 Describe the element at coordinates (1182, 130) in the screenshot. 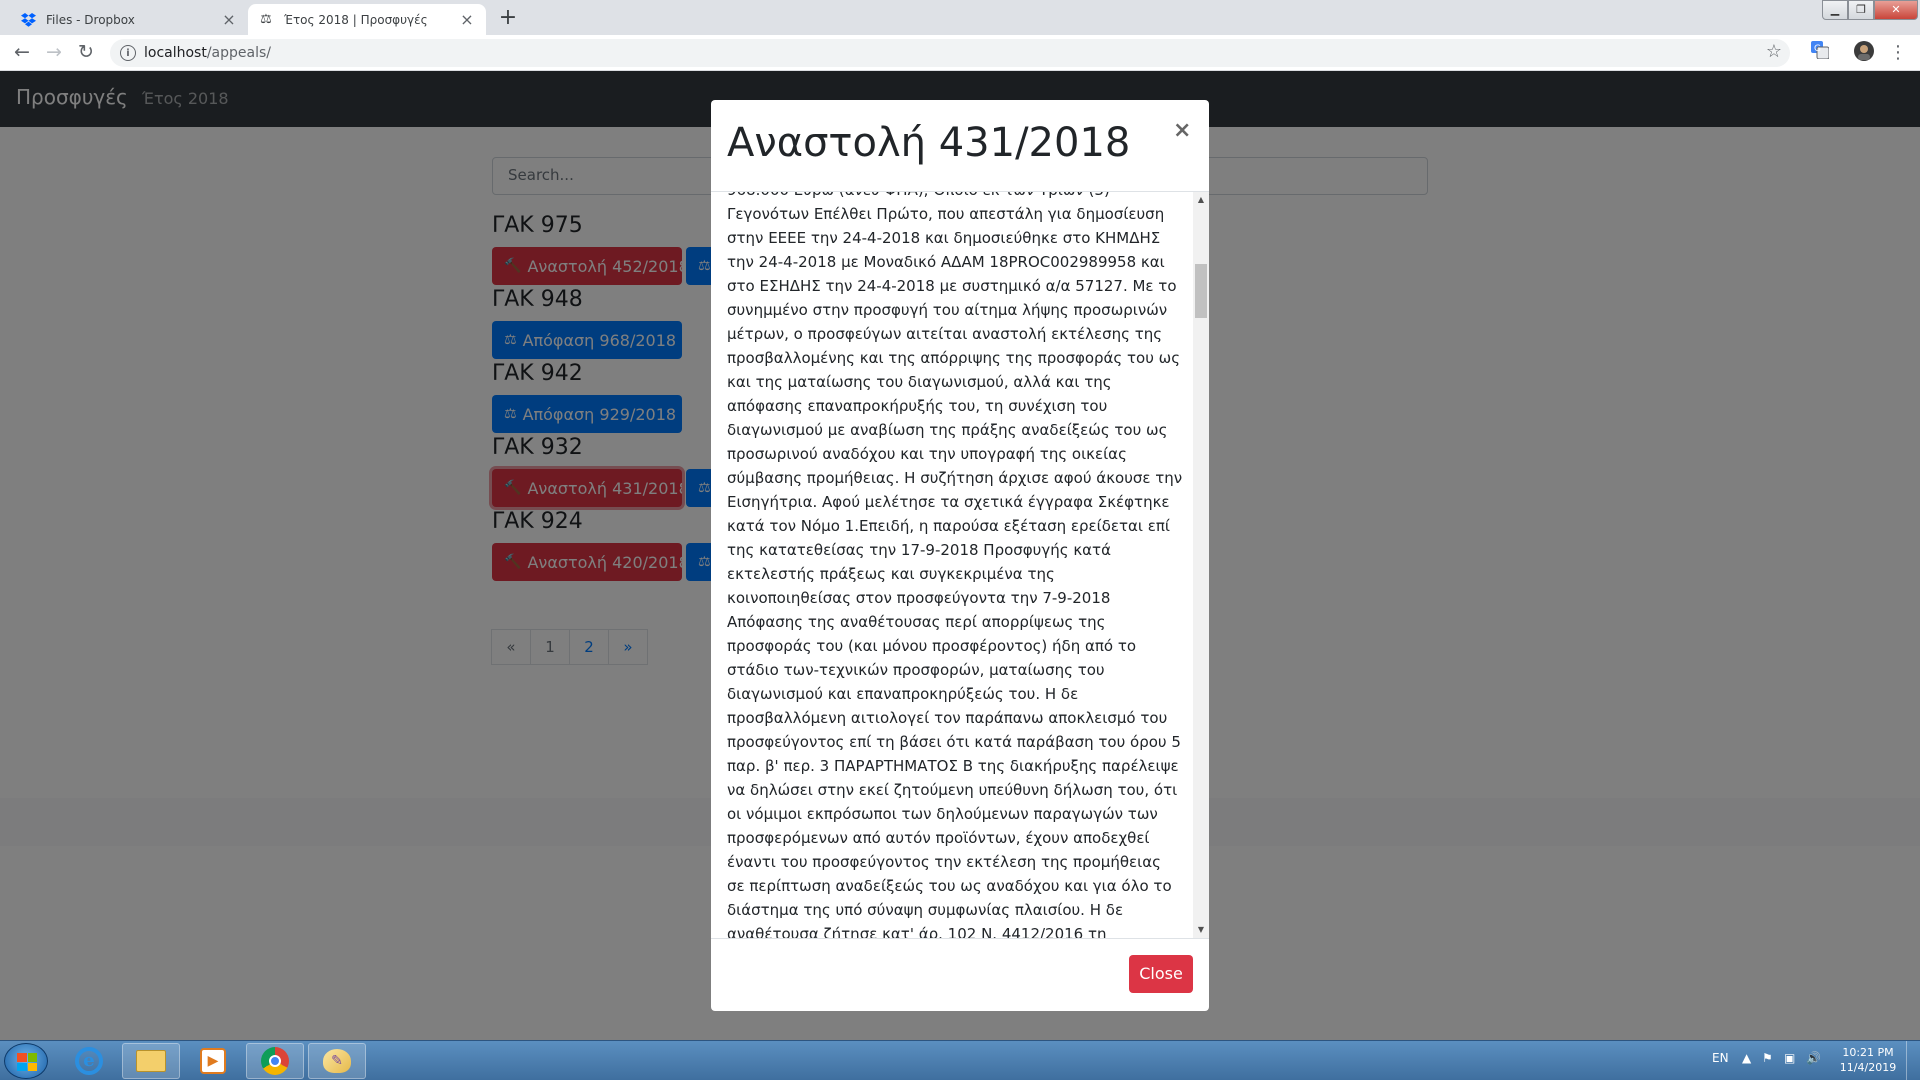

I see `modal-close-icon: ×` at that location.